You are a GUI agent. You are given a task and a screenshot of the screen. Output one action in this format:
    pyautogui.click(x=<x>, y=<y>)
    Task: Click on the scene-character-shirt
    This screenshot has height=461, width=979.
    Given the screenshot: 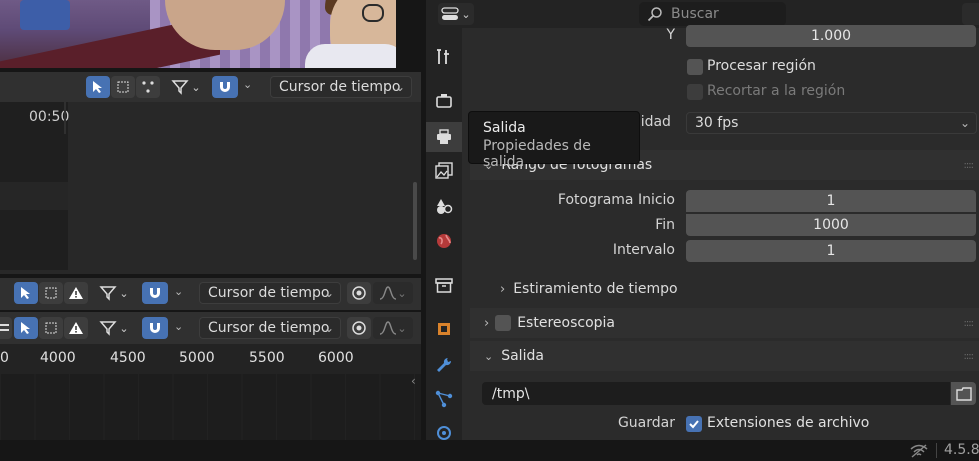 What is the action you would take?
    pyautogui.click(x=350, y=56)
    